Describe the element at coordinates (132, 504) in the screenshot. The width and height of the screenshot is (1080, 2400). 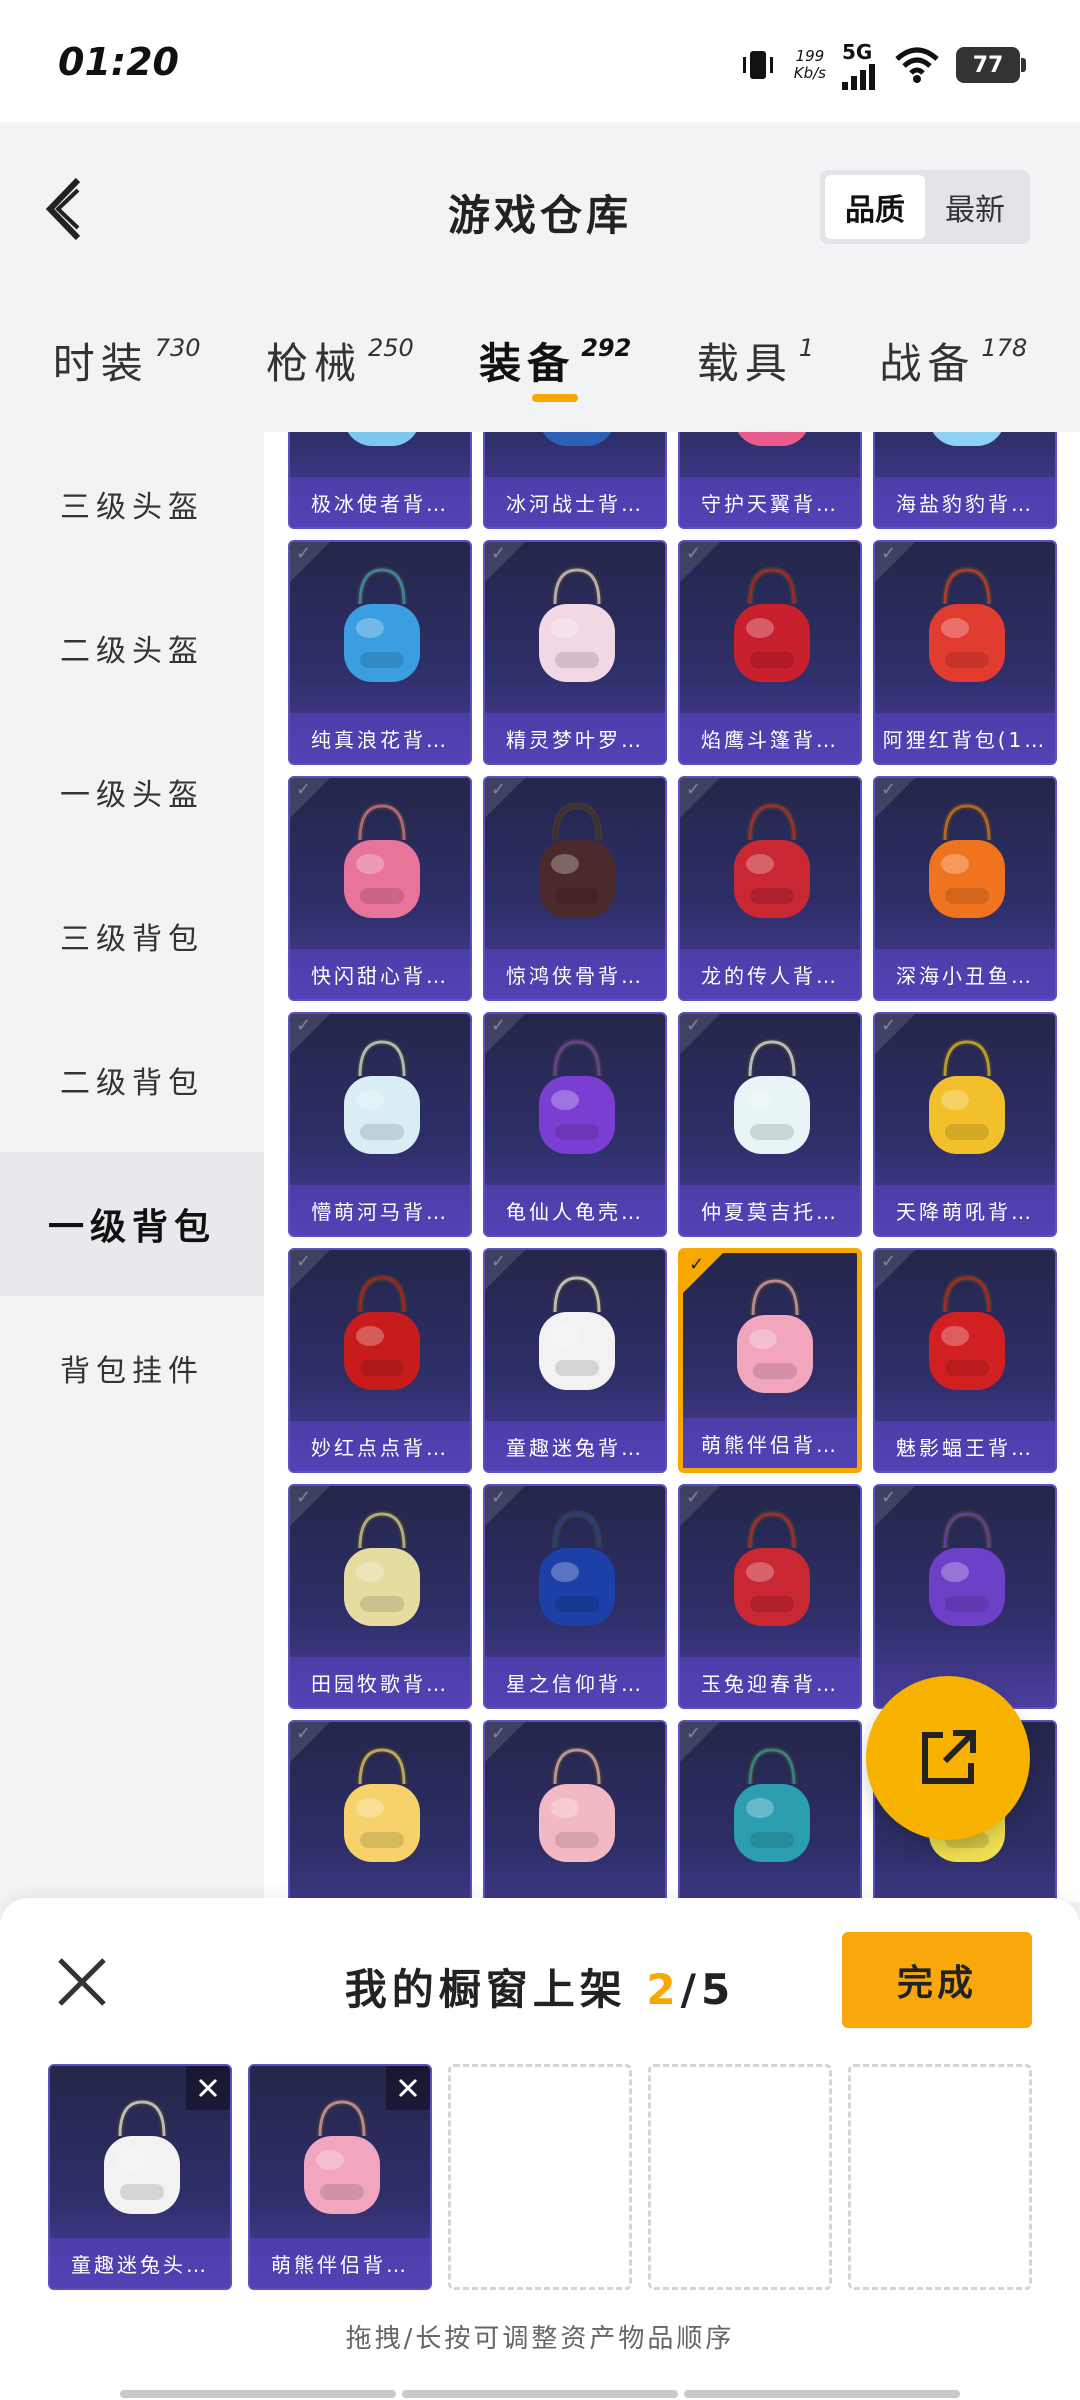
I see `sidebar-item-helmet-3: 三级头盔` at that location.